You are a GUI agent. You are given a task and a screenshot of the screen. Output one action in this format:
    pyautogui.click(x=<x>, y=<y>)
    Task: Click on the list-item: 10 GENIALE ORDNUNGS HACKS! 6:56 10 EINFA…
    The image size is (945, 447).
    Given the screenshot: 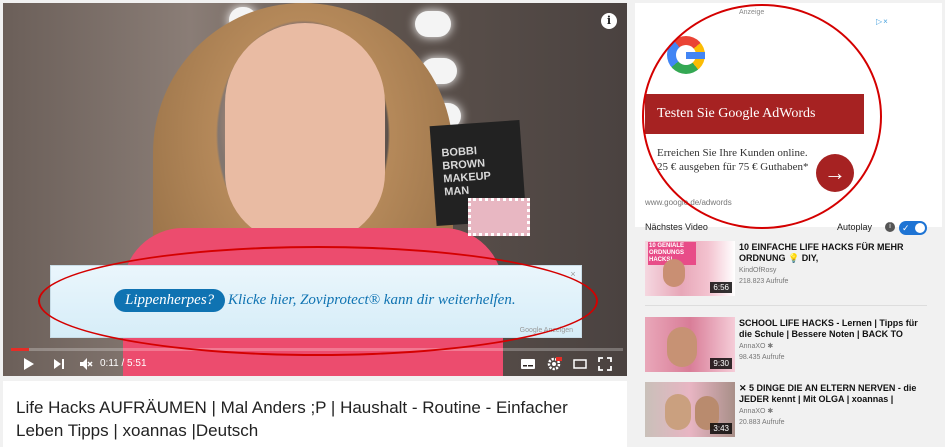 What is the action you would take?
    pyautogui.click(x=790, y=270)
    